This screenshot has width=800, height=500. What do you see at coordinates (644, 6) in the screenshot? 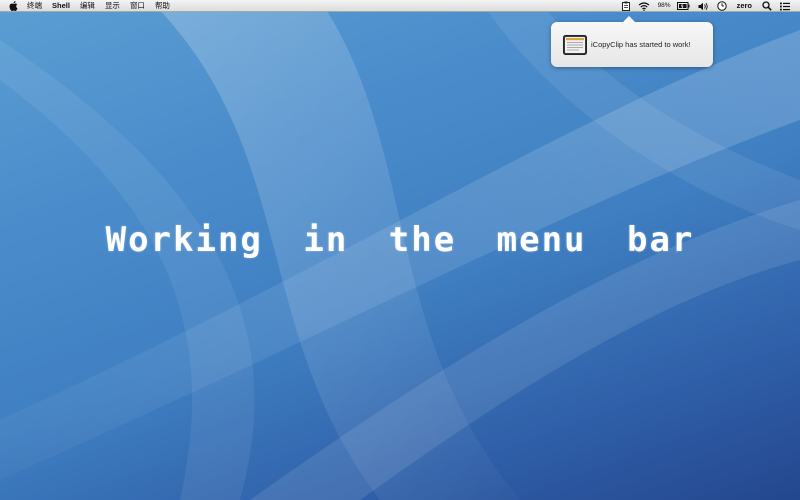
I see `wifi-icon` at bounding box center [644, 6].